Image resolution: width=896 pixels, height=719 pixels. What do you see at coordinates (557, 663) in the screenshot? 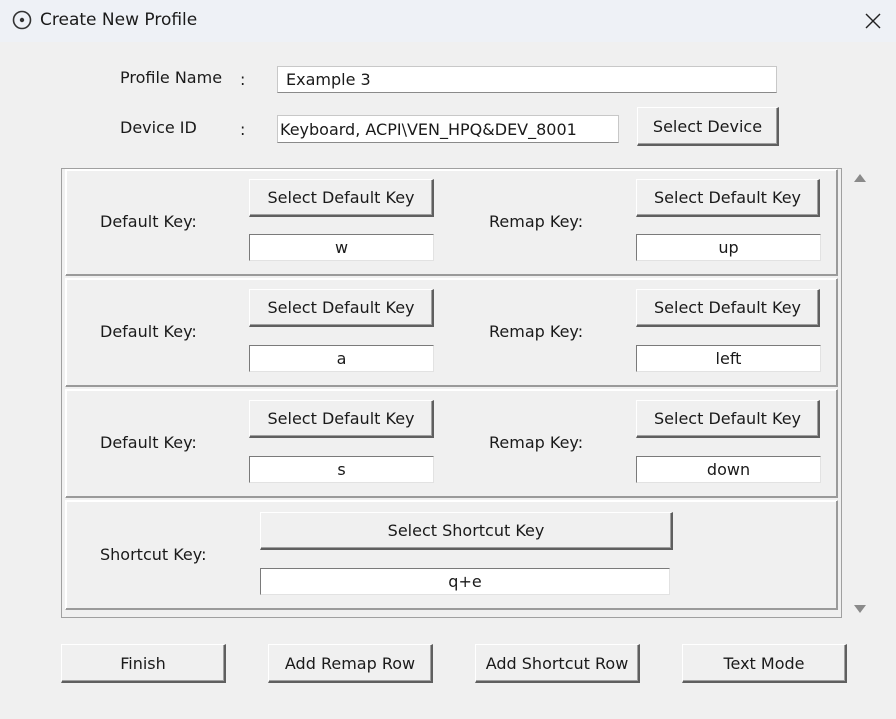
I see `add-shortcut-row-button: Add Shortcut Row` at bounding box center [557, 663].